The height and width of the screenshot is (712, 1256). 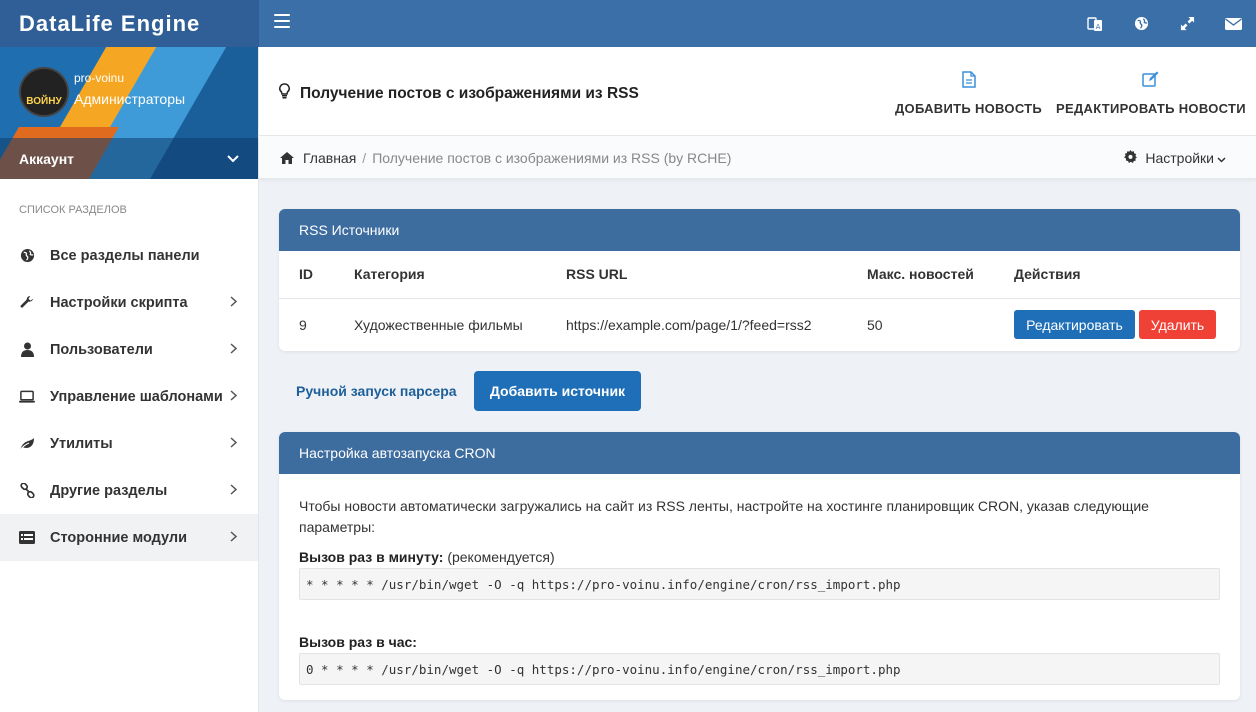 I want to click on wrench-icon, so click(x=27, y=303).